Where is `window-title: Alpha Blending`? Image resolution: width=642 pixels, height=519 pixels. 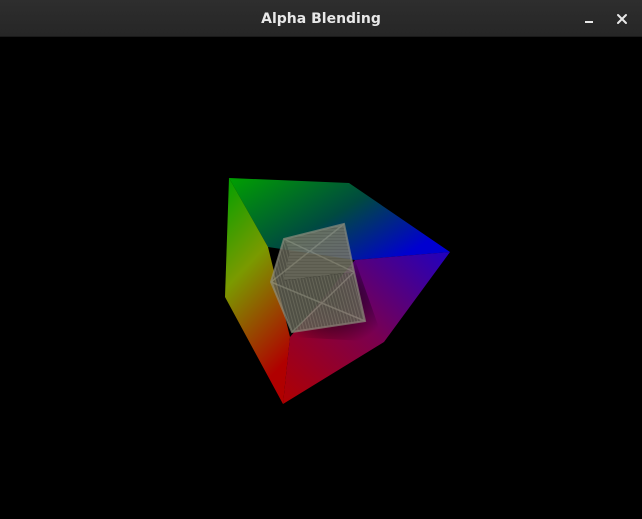
window-title: Alpha Blending is located at coordinates (321, 19).